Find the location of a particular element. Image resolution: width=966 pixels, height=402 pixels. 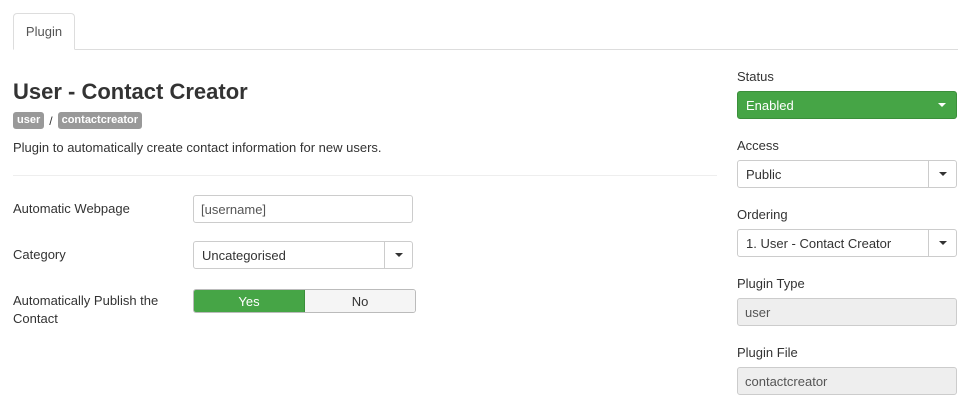

category-label: Category is located at coordinates (39, 254).